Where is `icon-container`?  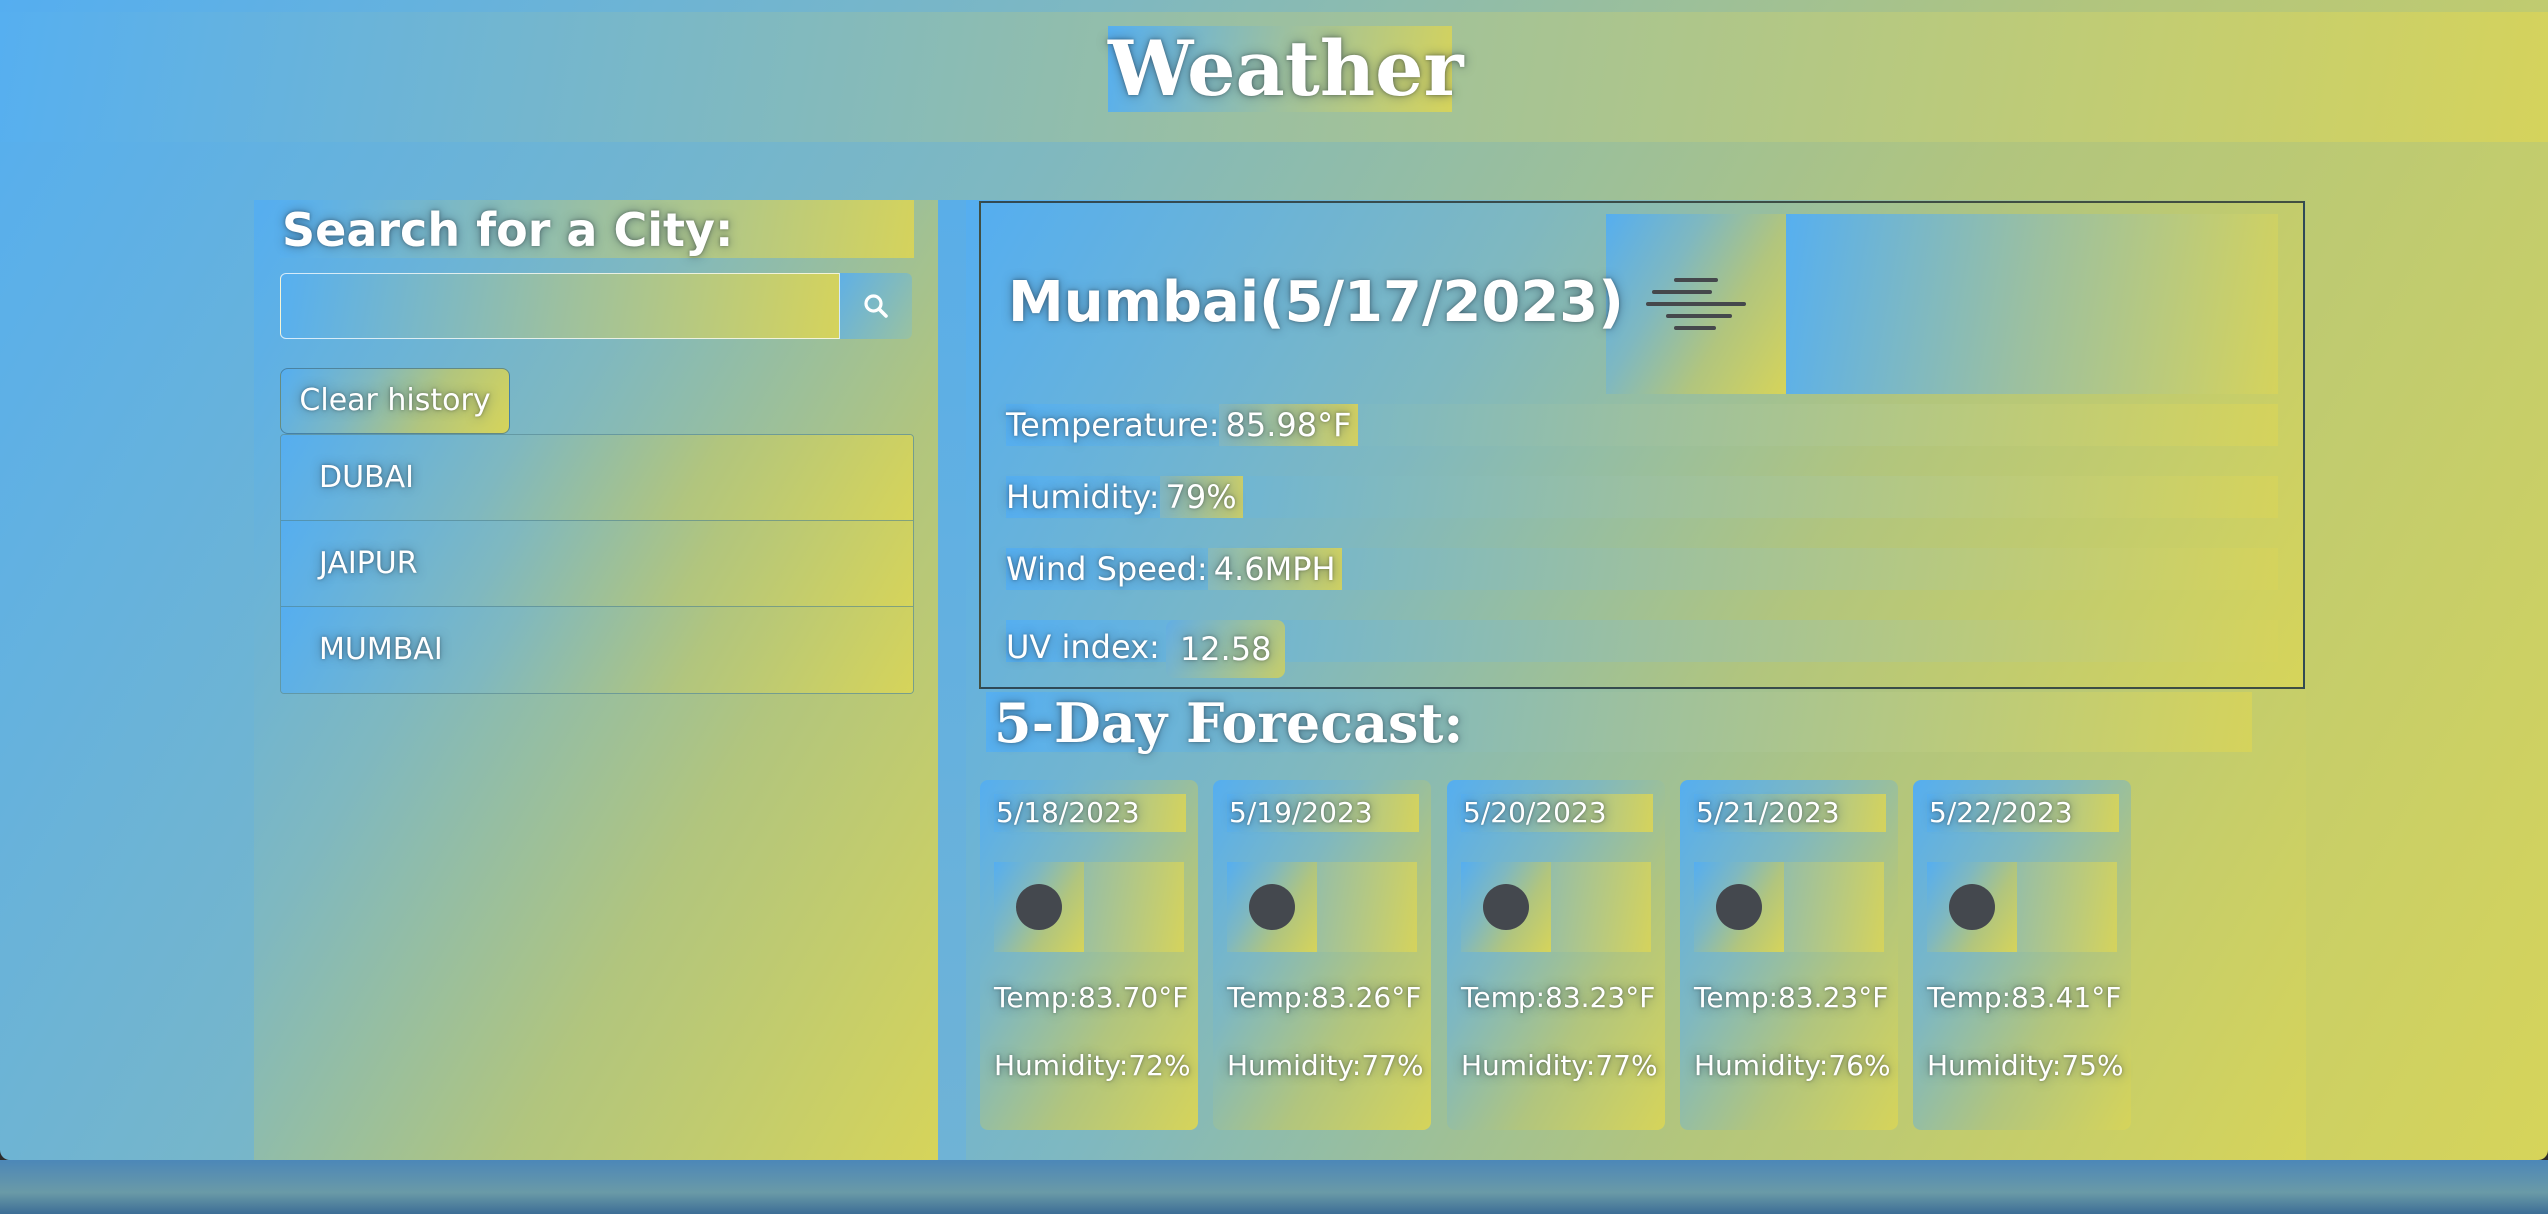 icon-container is located at coordinates (2032, 304).